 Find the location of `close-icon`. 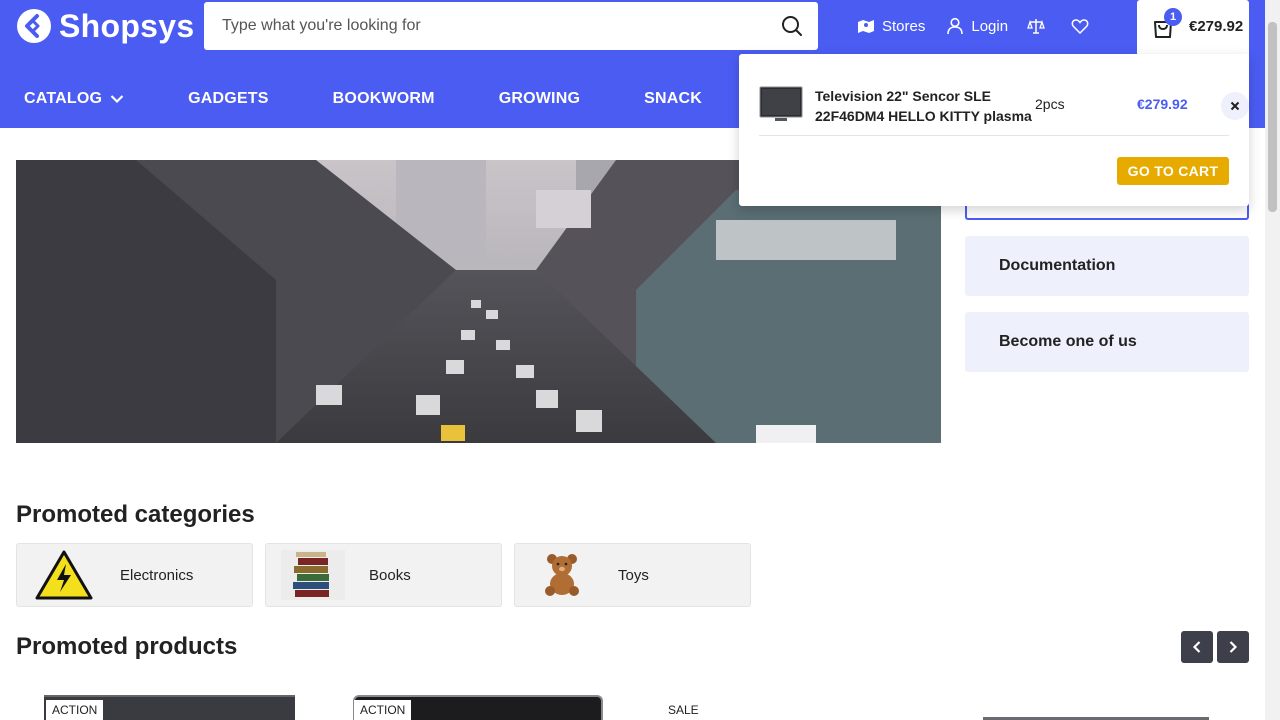

close-icon is located at coordinates (1235, 106).